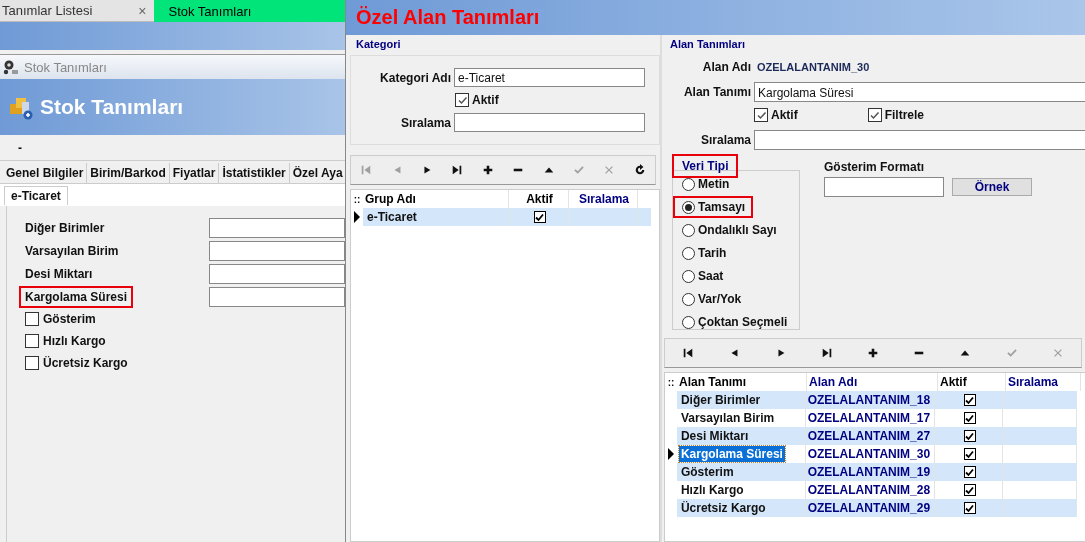 This screenshot has height=542, width=1085. Describe the element at coordinates (727, 418) in the screenshot. I see `table-cell-text: Varsayılan Birim` at that location.